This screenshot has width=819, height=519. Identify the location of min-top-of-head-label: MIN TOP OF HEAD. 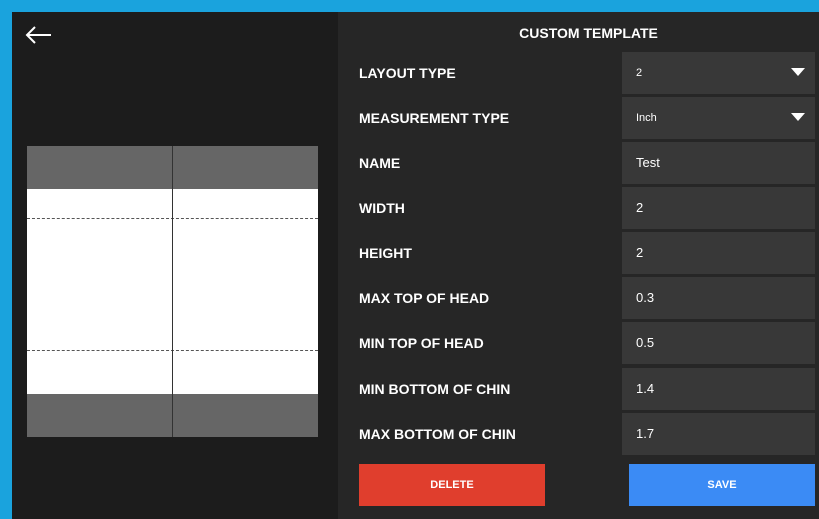
(421, 343).